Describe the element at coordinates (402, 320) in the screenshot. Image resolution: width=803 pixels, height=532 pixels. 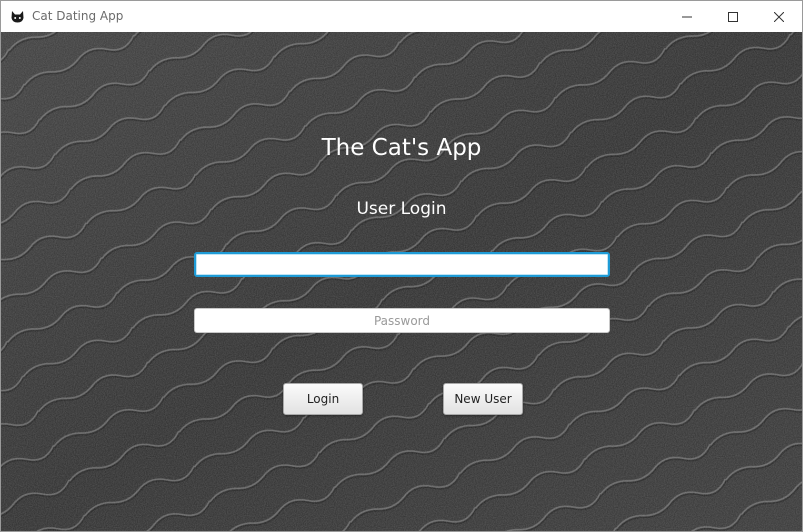
I see `password-input` at that location.